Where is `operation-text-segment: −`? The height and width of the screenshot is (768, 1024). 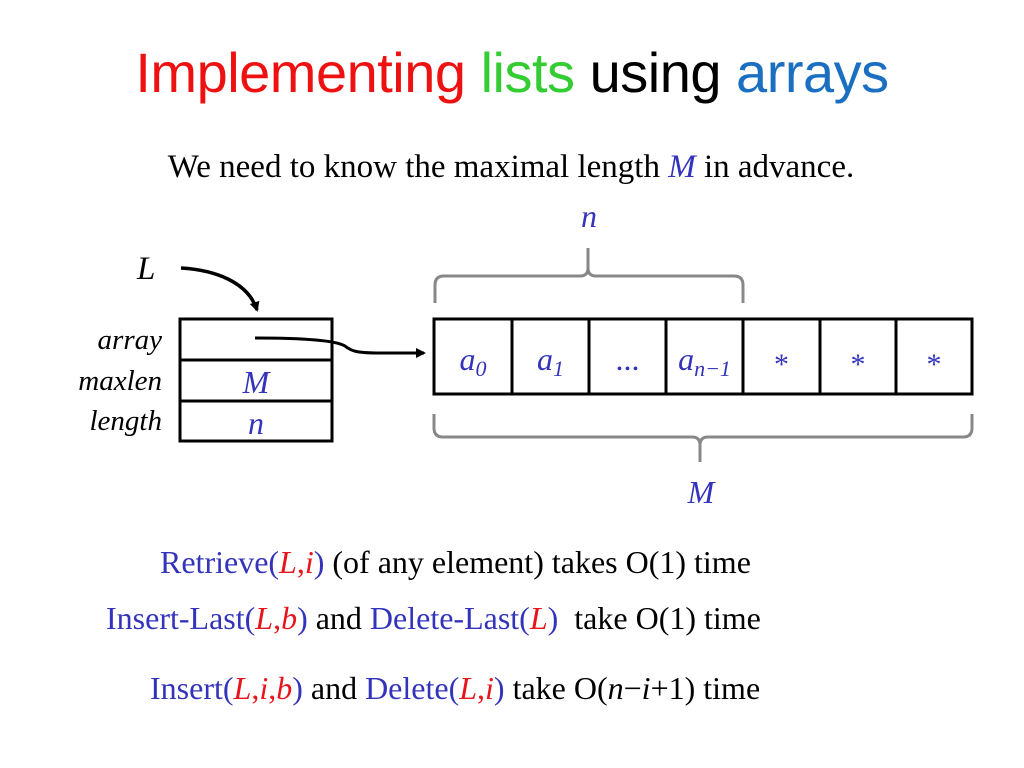 operation-text-segment: − is located at coordinates (632, 688).